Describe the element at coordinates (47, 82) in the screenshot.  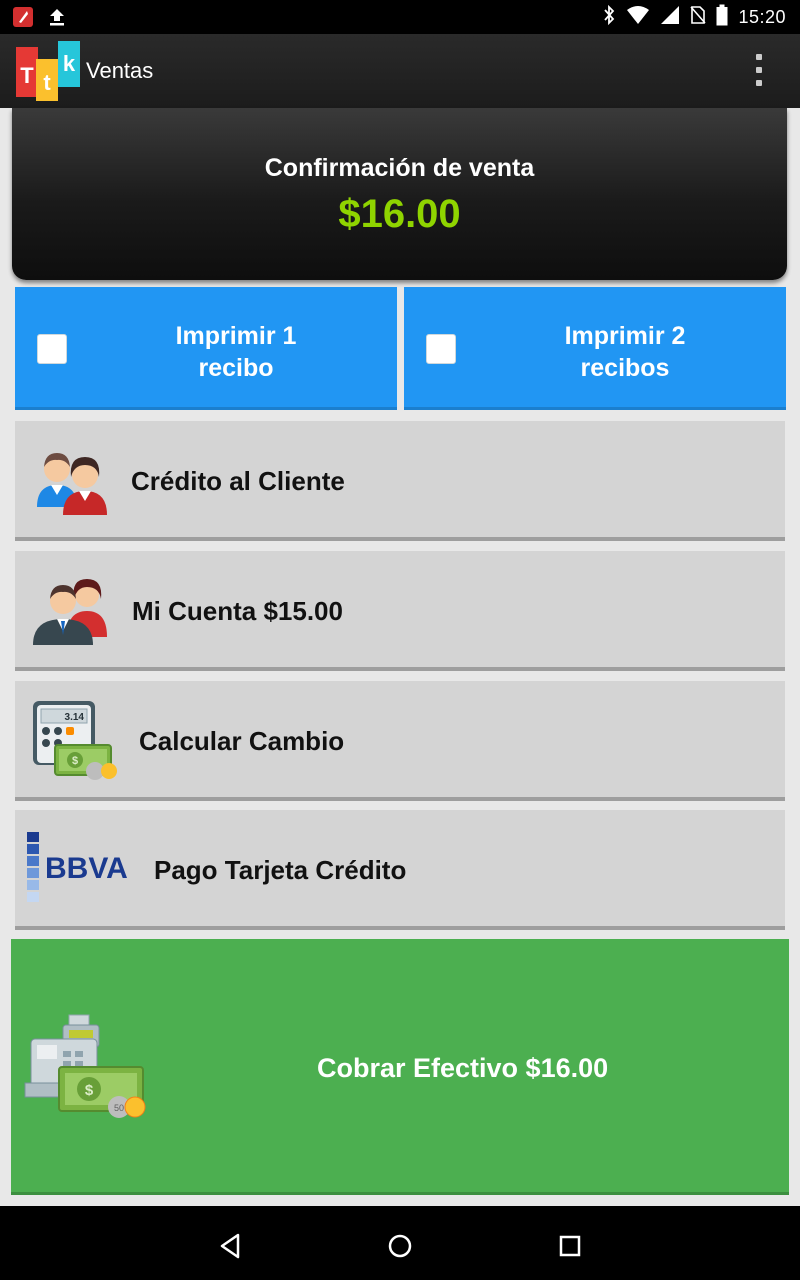
I see `svg-text: t` at that location.